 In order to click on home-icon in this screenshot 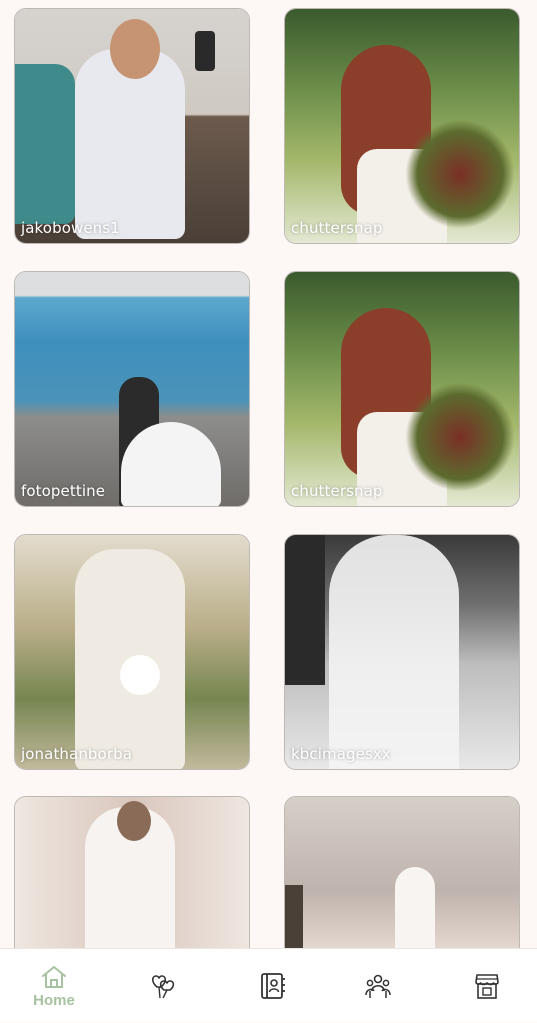, I will do `click(54, 976)`.